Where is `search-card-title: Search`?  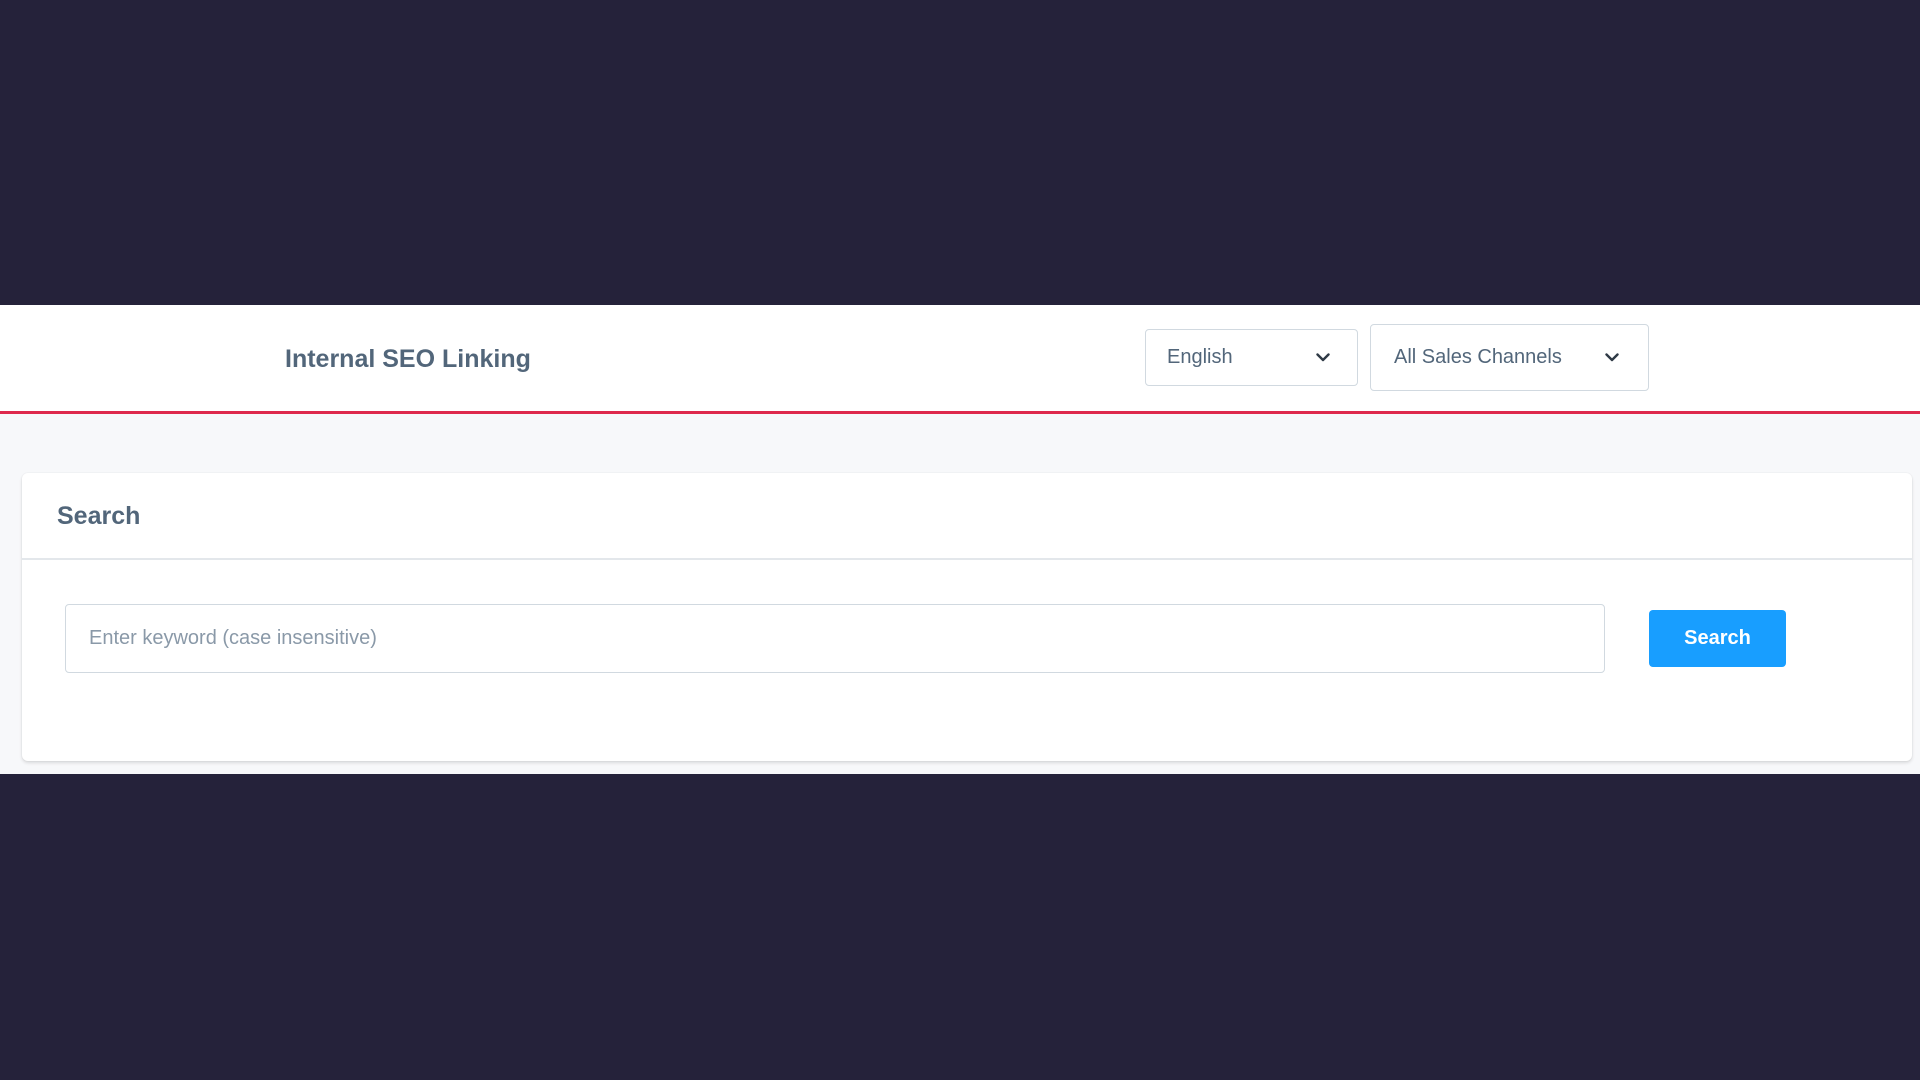
search-card-title: Search is located at coordinates (99, 516).